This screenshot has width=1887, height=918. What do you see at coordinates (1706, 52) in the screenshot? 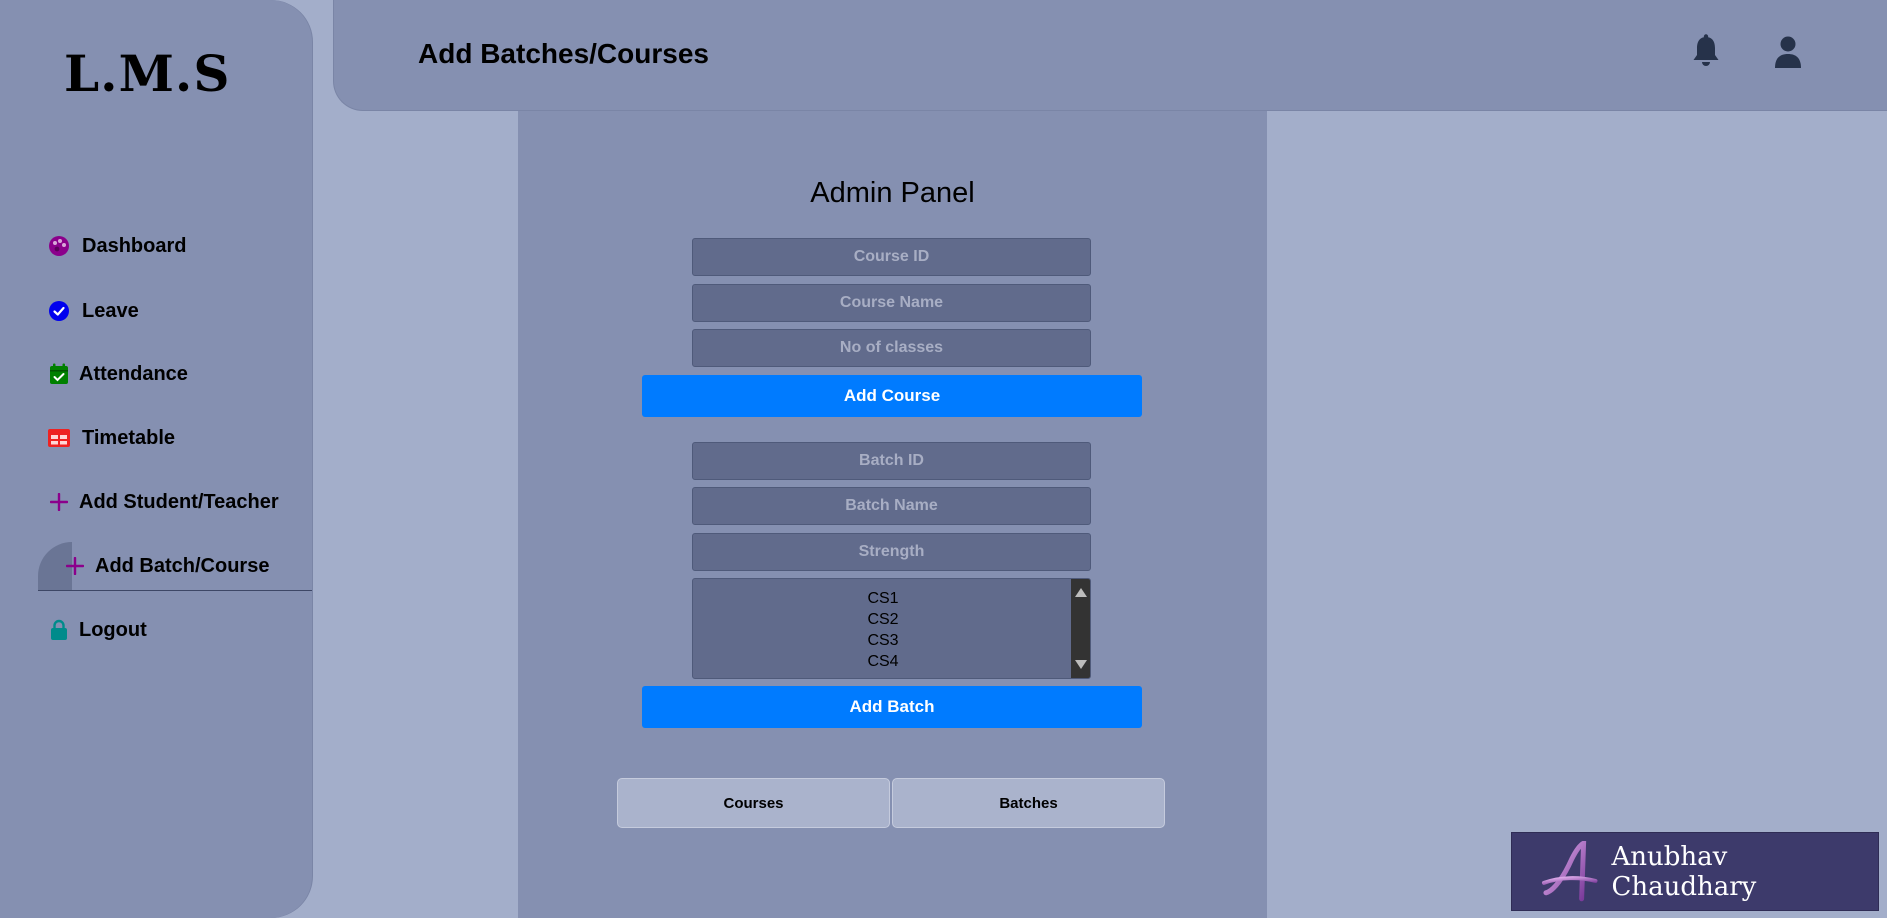
I see `bell-icon` at bounding box center [1706, 52].